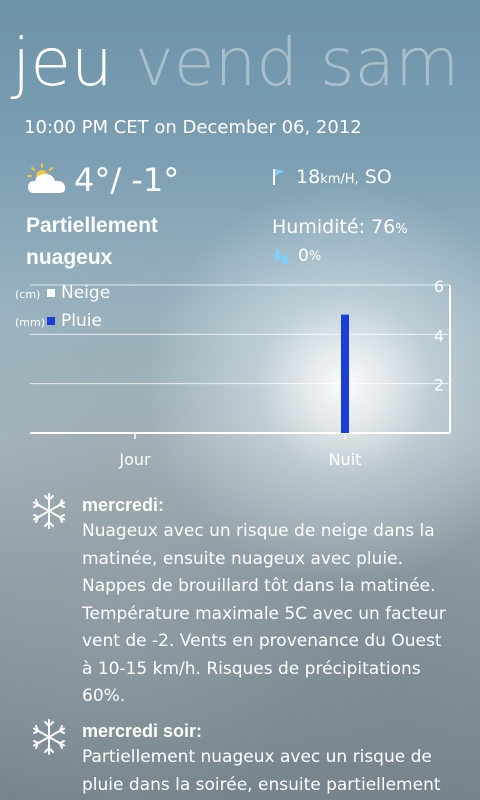 The height and width of the screenshot is (800, 480). Describe the element at coordinates (383, 227) in the screenshot. I see `humidity-value: 76` at that location.